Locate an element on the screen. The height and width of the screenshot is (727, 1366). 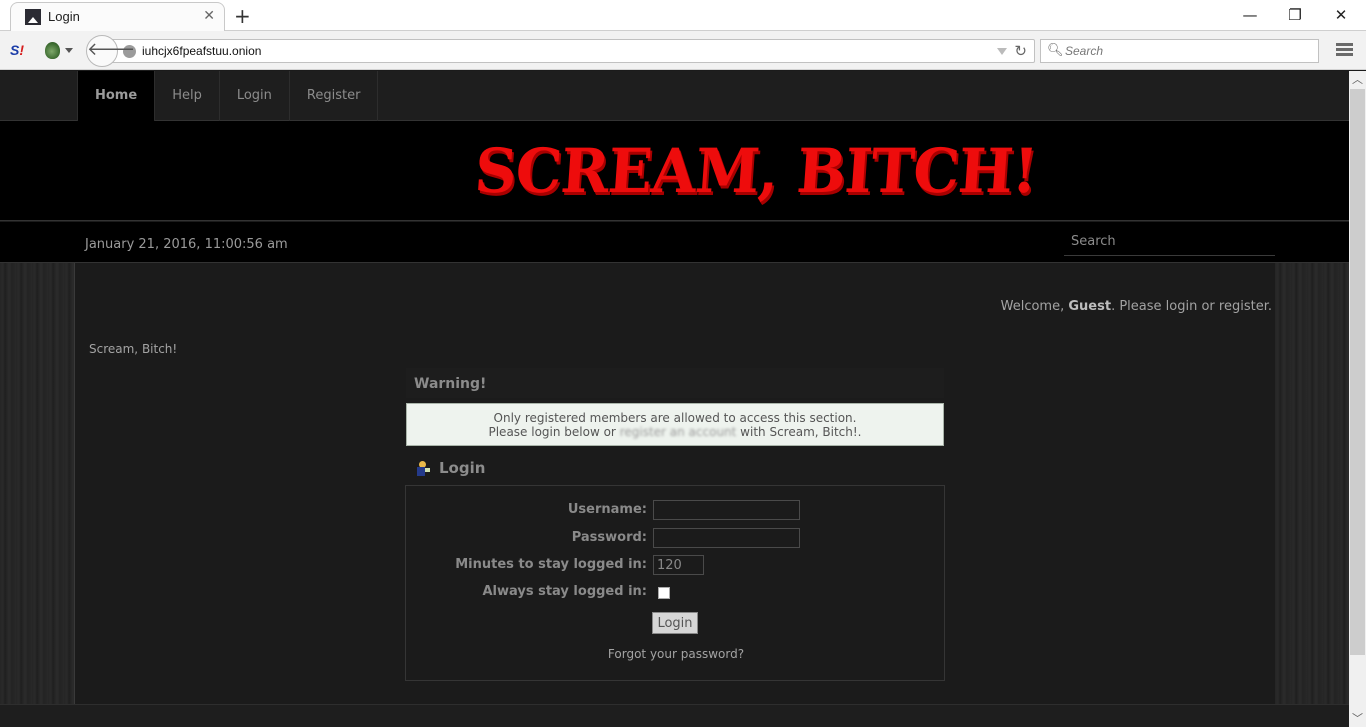
minutes-row: Minutes to stay logged in: is located at coordinates (676, 566).